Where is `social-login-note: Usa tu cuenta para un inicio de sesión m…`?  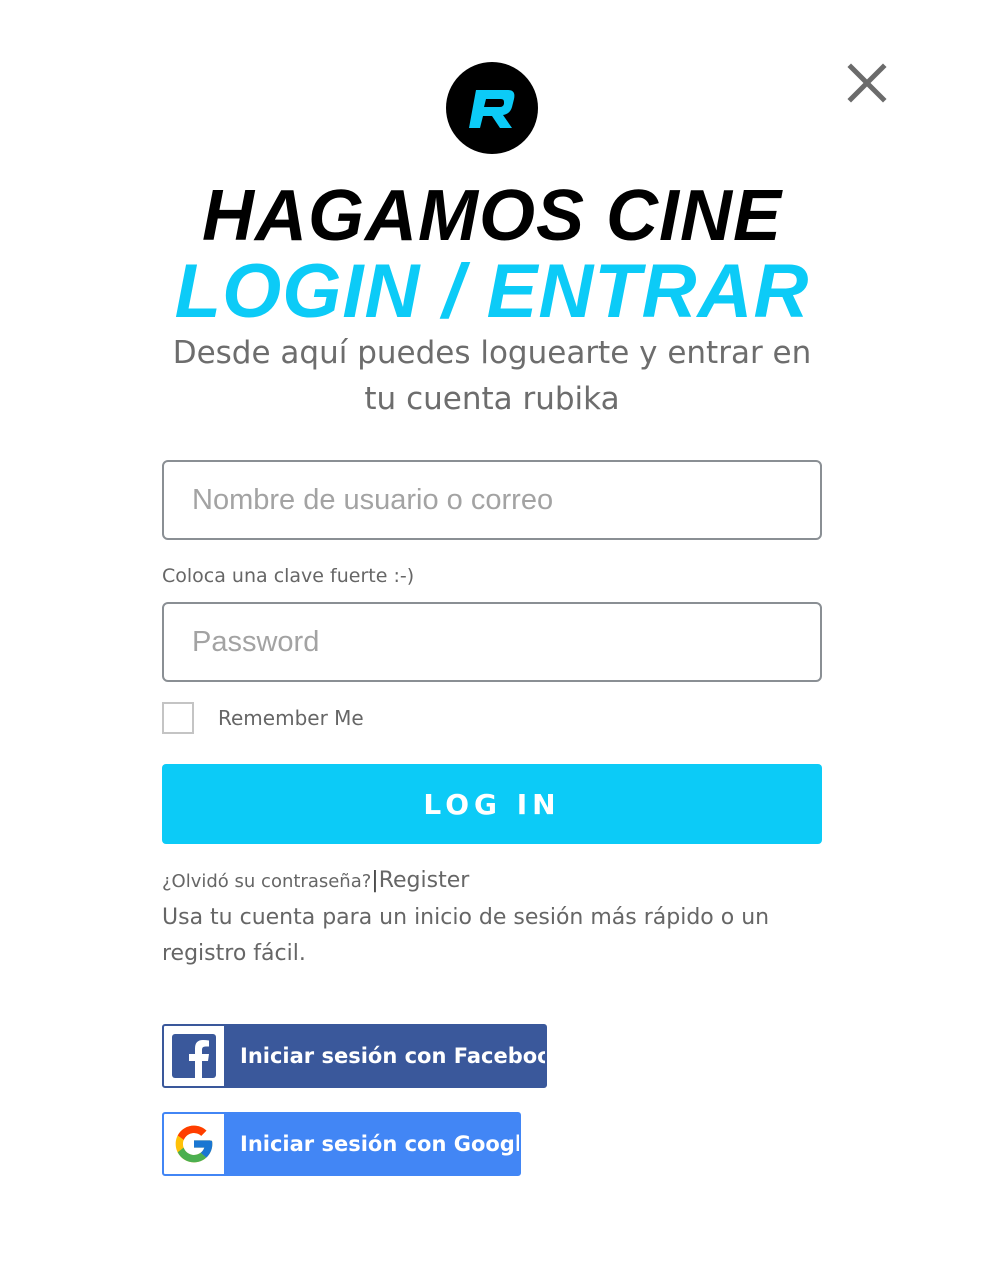
social-login-note: Usa tu cuenta para un inicio de sesión m… is located at coordinates (466, 935).